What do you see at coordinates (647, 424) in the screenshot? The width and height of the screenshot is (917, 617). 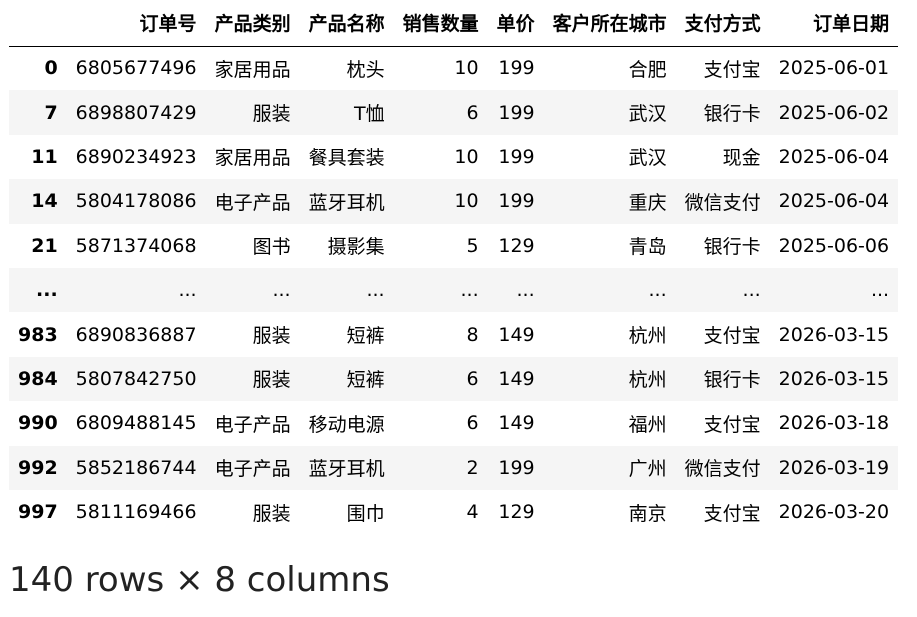 I see `cell-city: 福州` at bounding box center [647, 424].